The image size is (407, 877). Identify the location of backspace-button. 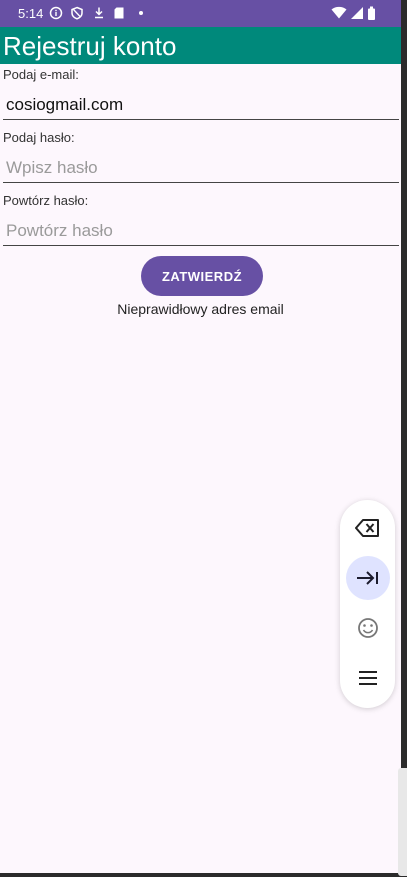
(368, 528).